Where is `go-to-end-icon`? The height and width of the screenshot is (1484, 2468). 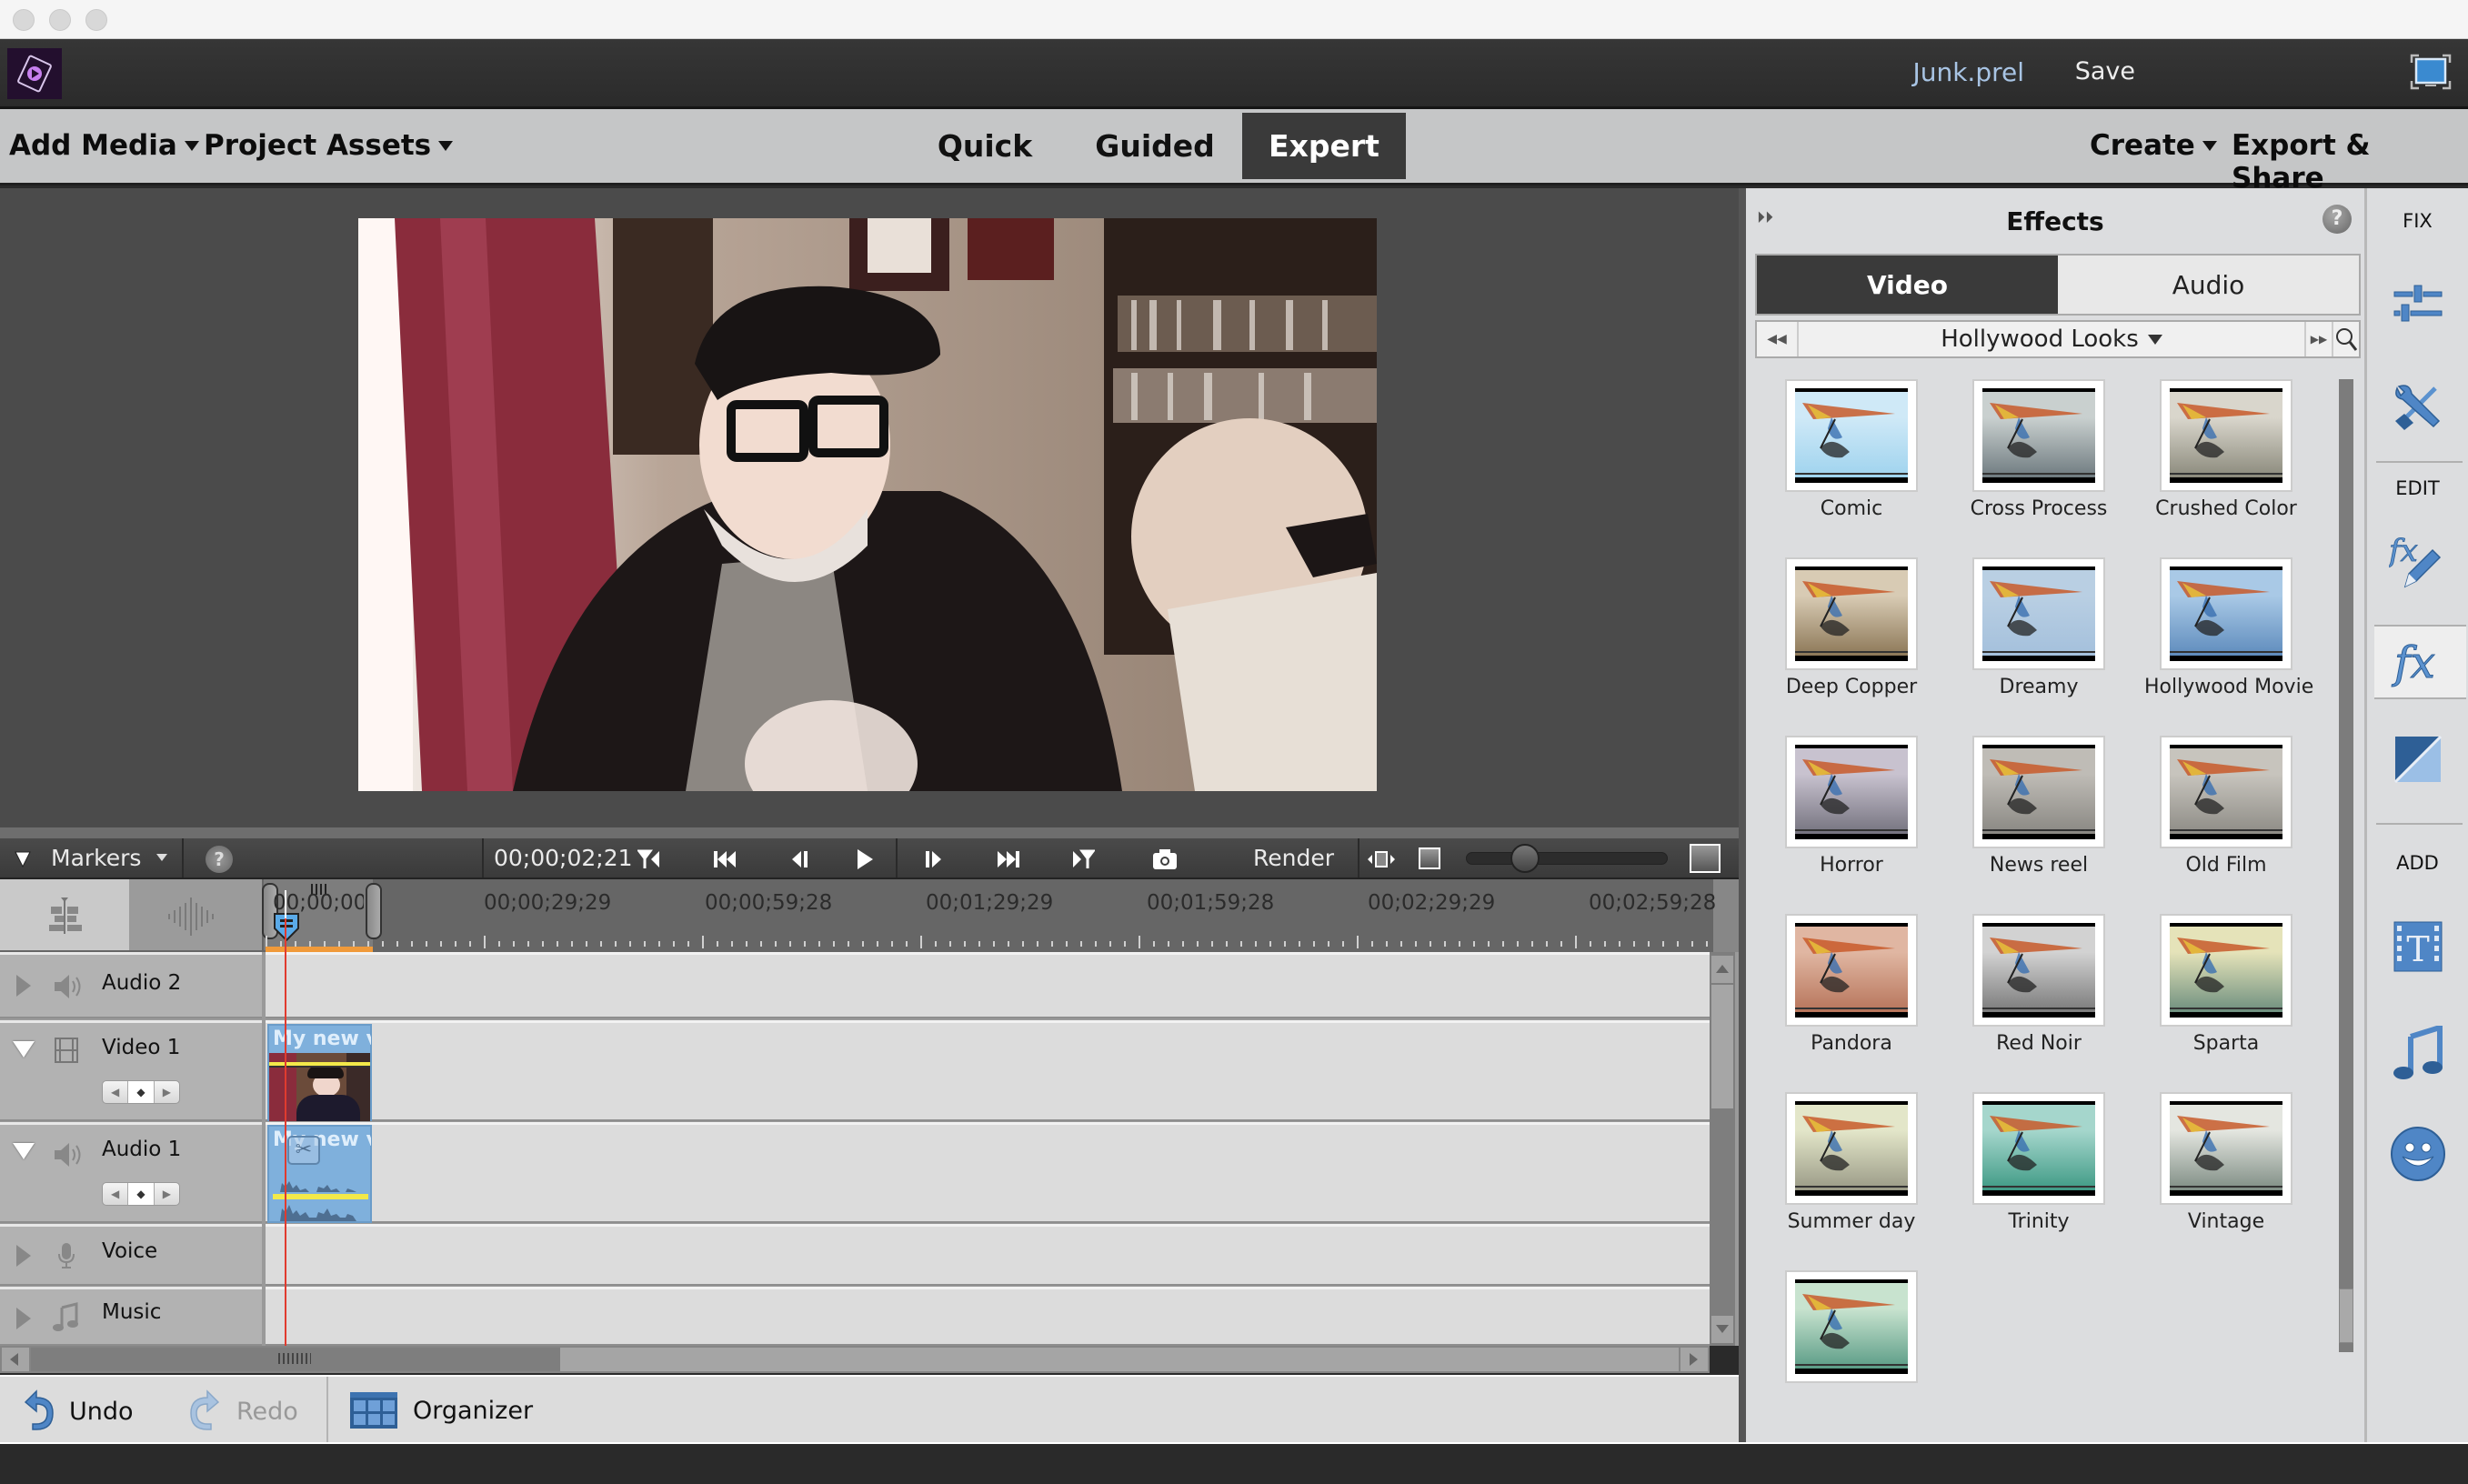 go-to-end-icon is located at coordinates (1008, 860).